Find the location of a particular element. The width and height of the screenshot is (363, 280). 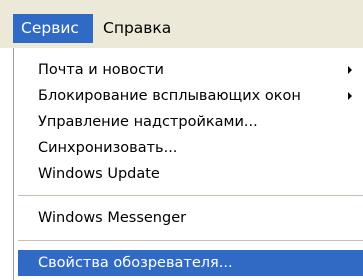

menu-item-label: Почта и новости is located at coordinates (101, 70).